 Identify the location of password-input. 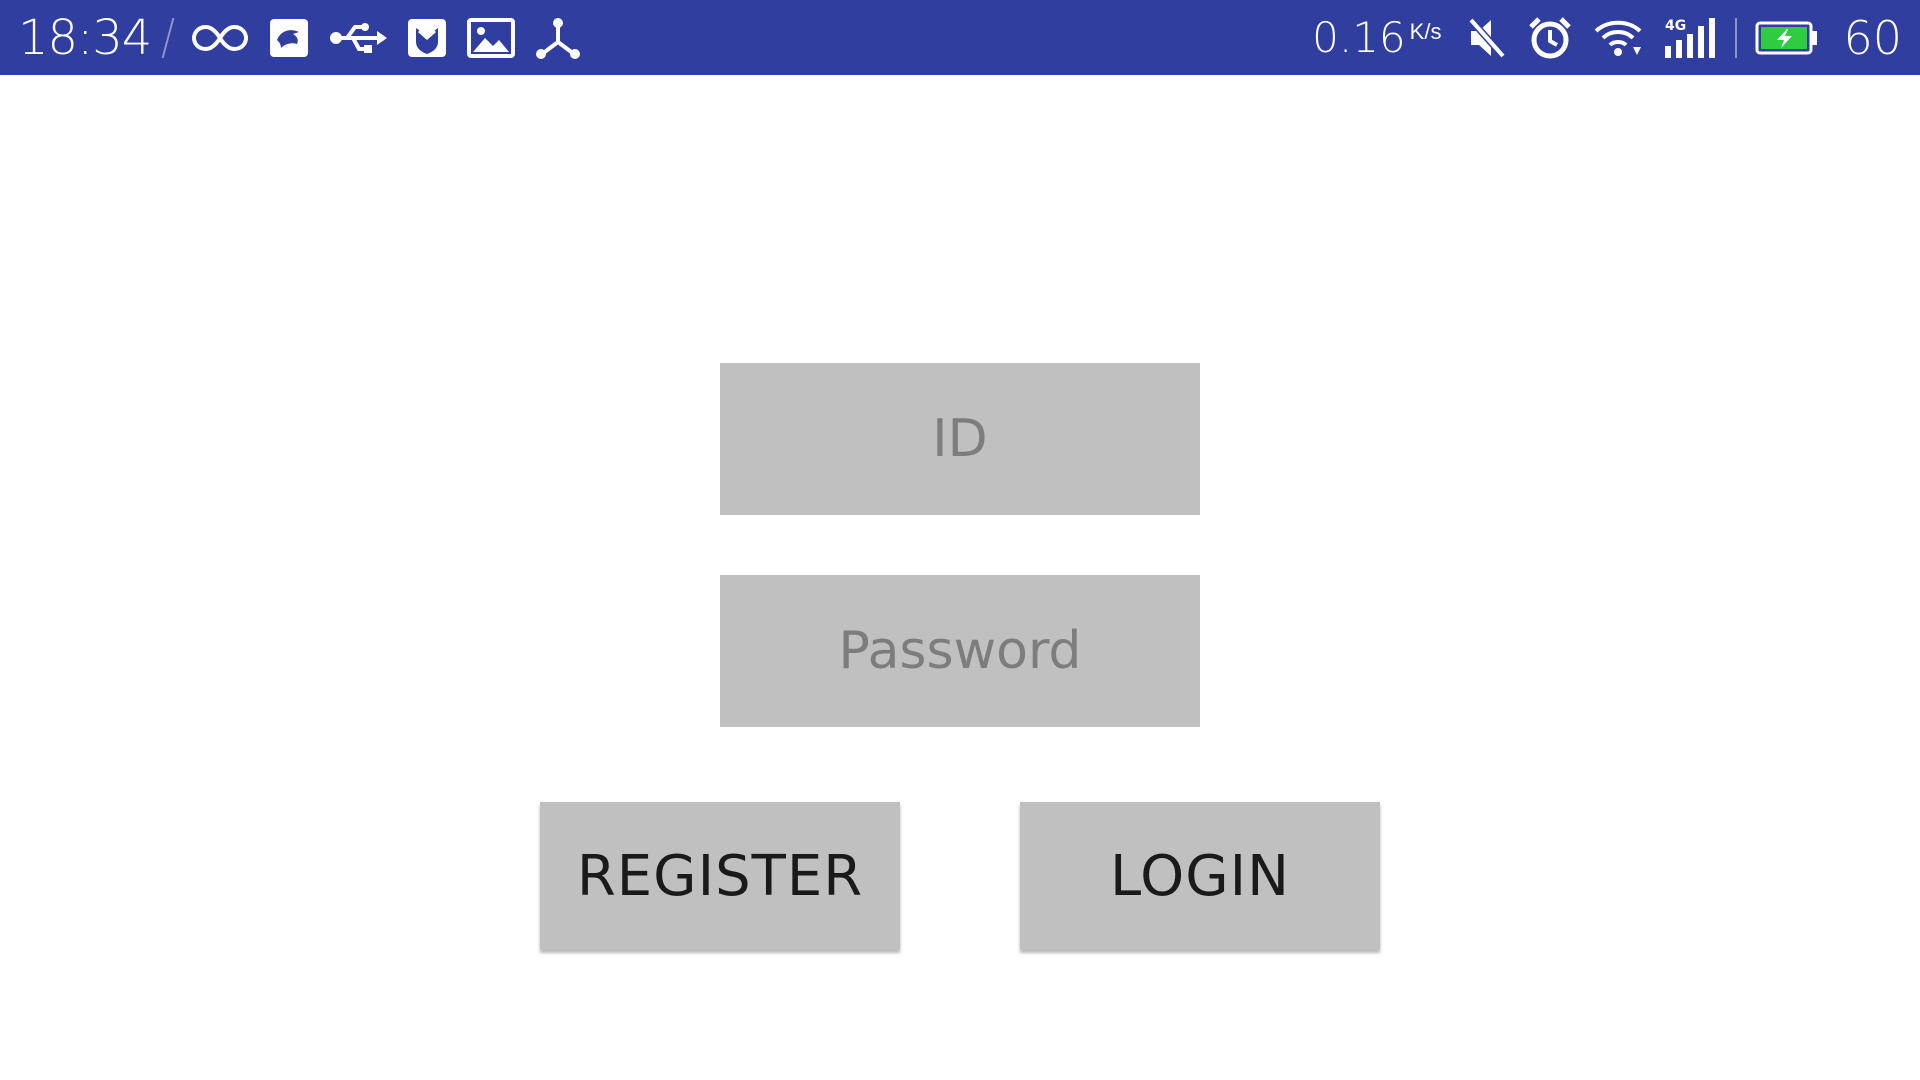
(960, 651).